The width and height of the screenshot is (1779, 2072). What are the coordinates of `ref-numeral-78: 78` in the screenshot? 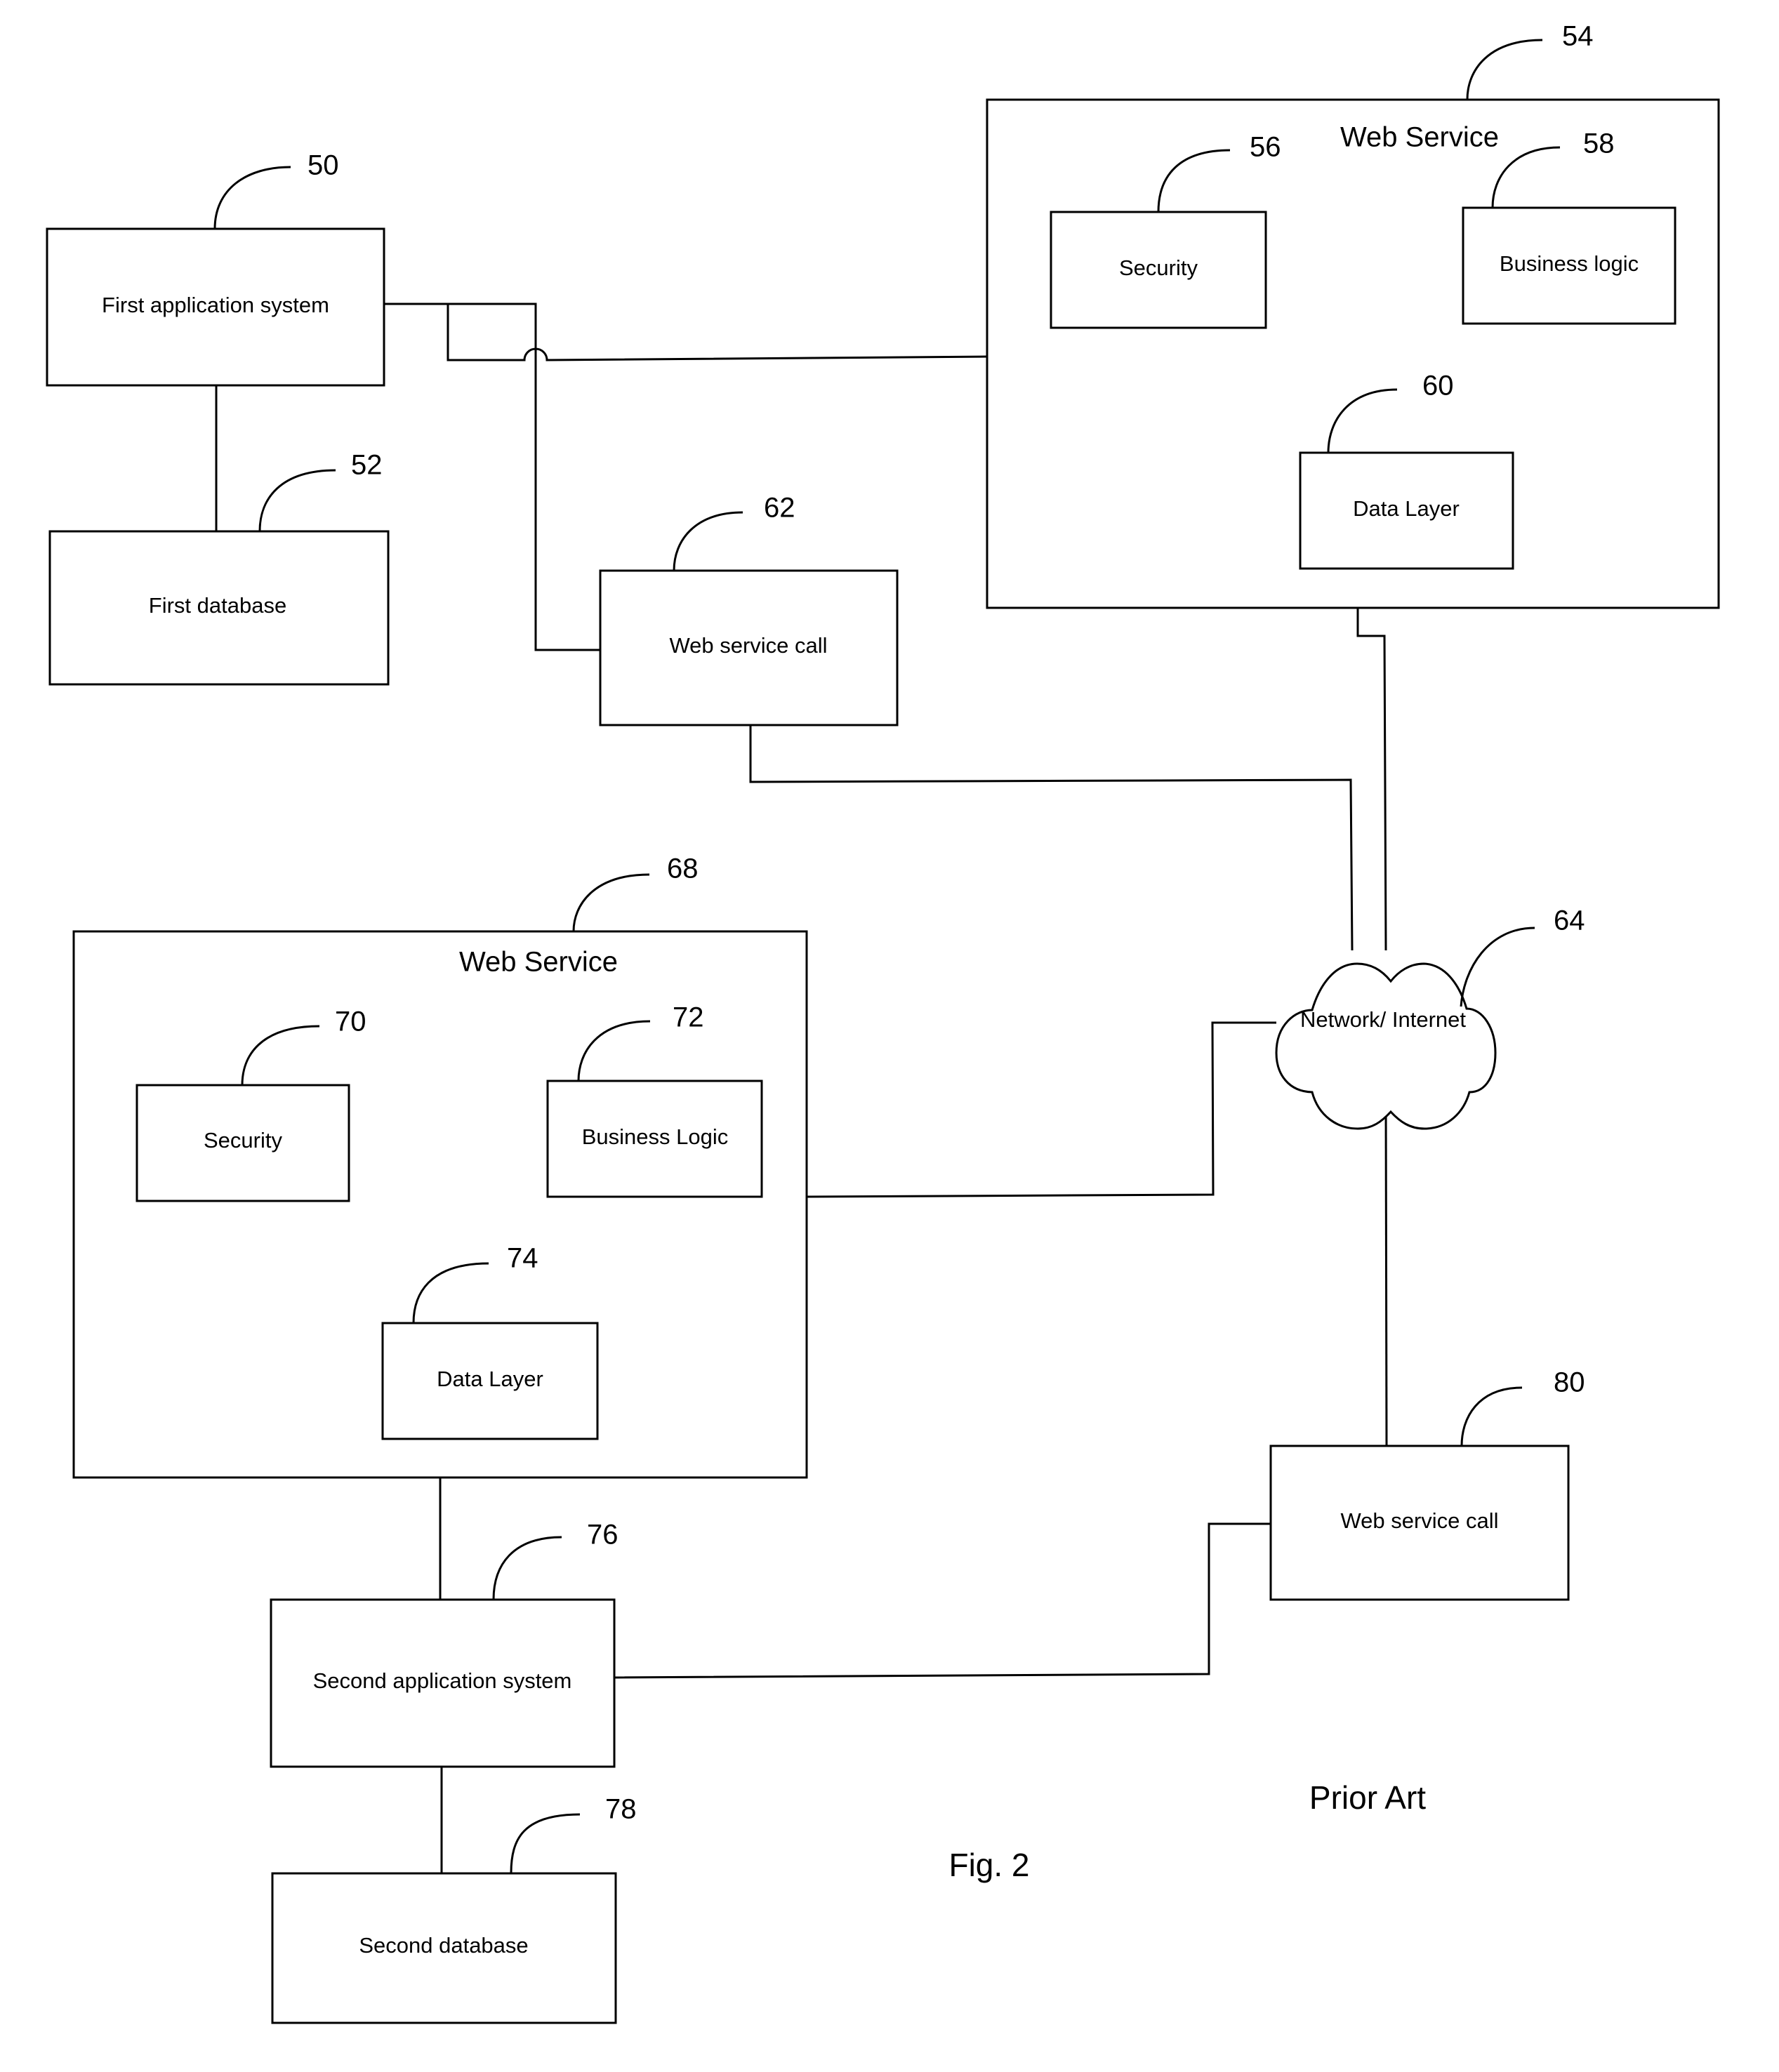 It's located at (621, 1810).